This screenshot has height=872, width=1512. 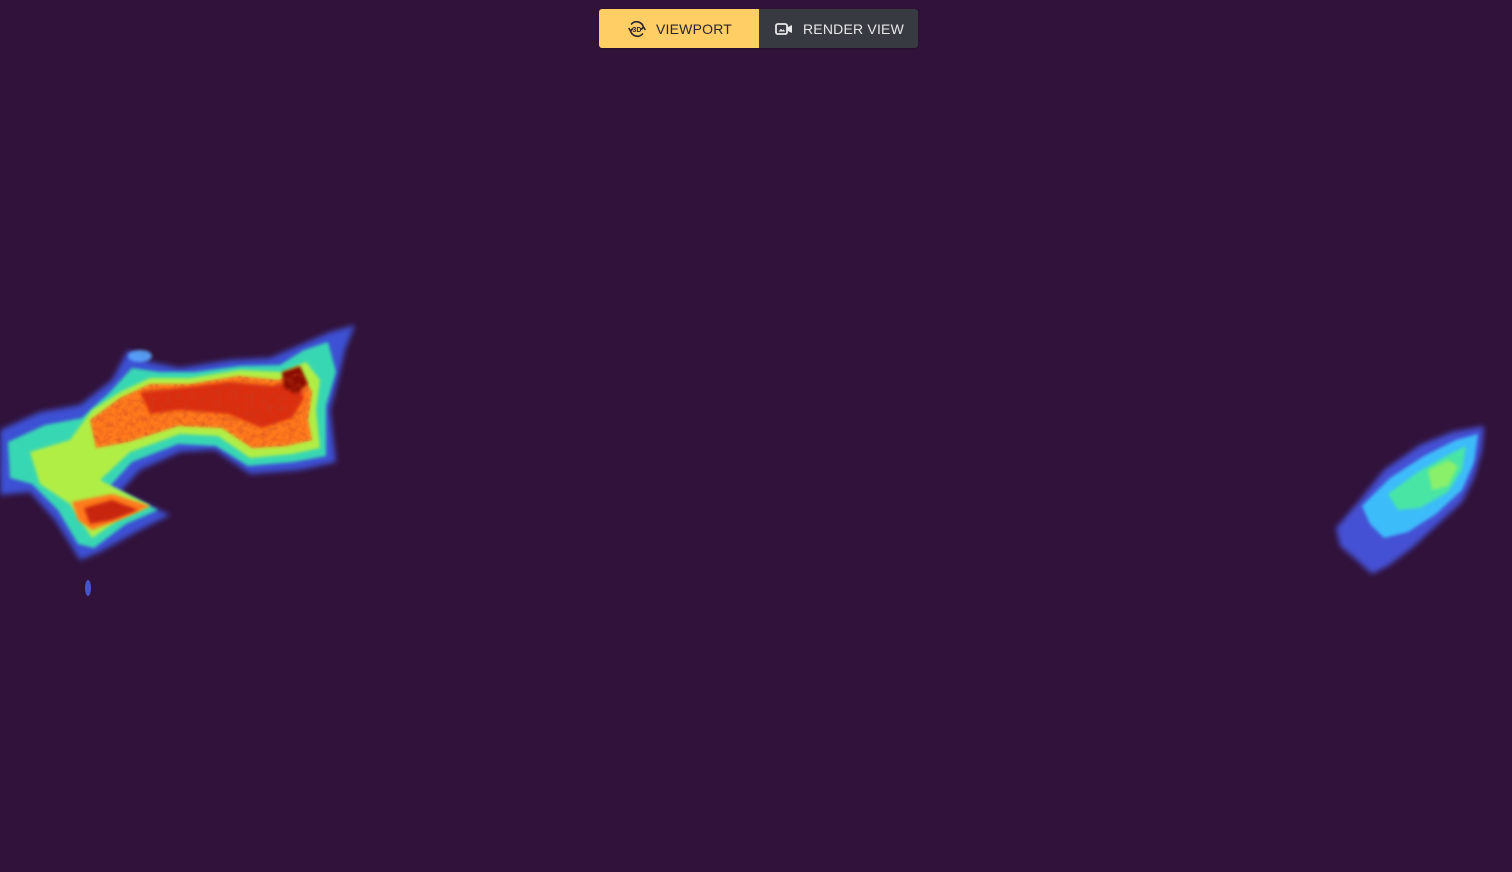 What do you see at coordinates (1410, 500) in the screenshot?
I see `right-object-cluster` at bounding box center [1410, 500].